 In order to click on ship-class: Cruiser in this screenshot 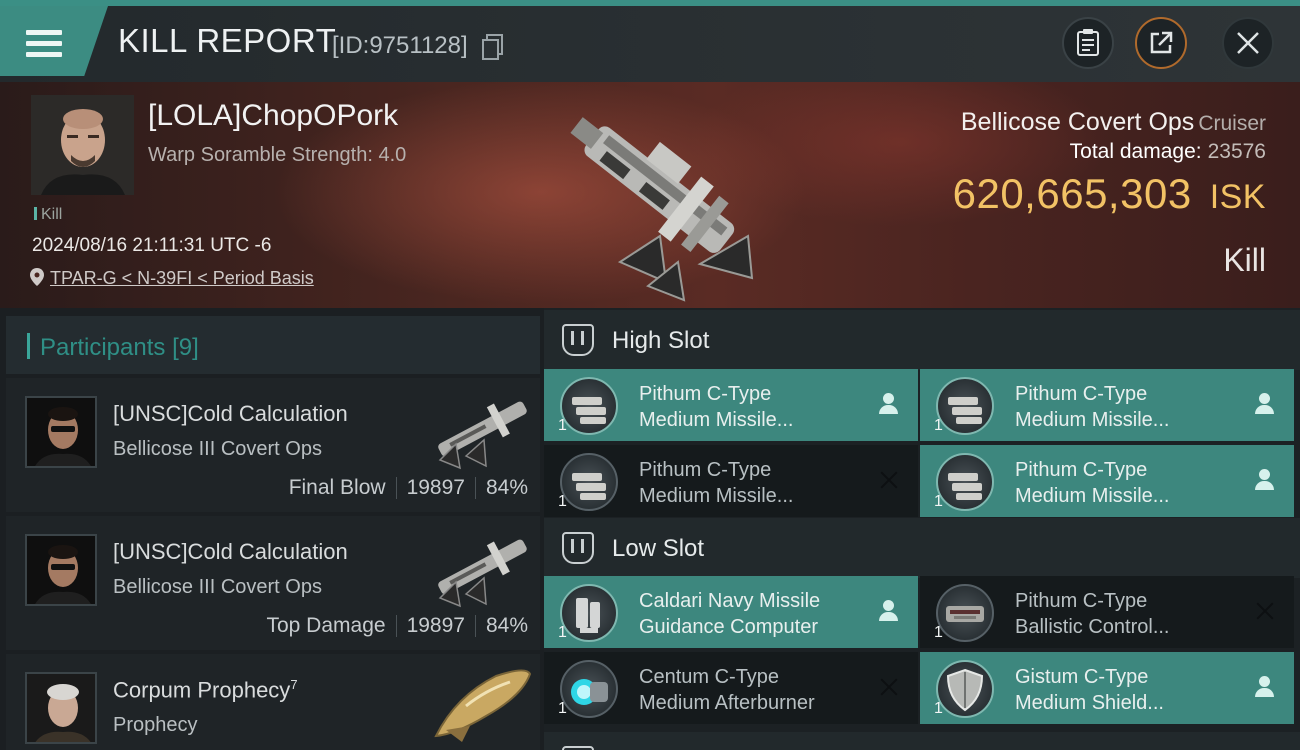, I will do `click(1232, 123)`.